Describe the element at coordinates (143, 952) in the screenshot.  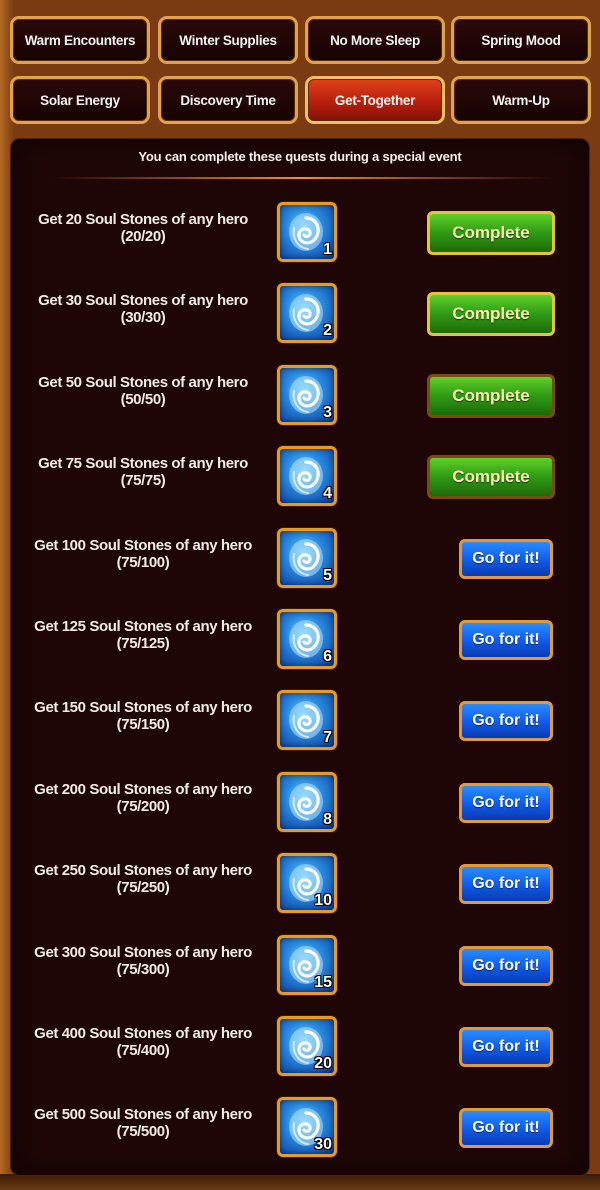
I see `quest-title: Get 300 Soul Stones of any hero` at that location.